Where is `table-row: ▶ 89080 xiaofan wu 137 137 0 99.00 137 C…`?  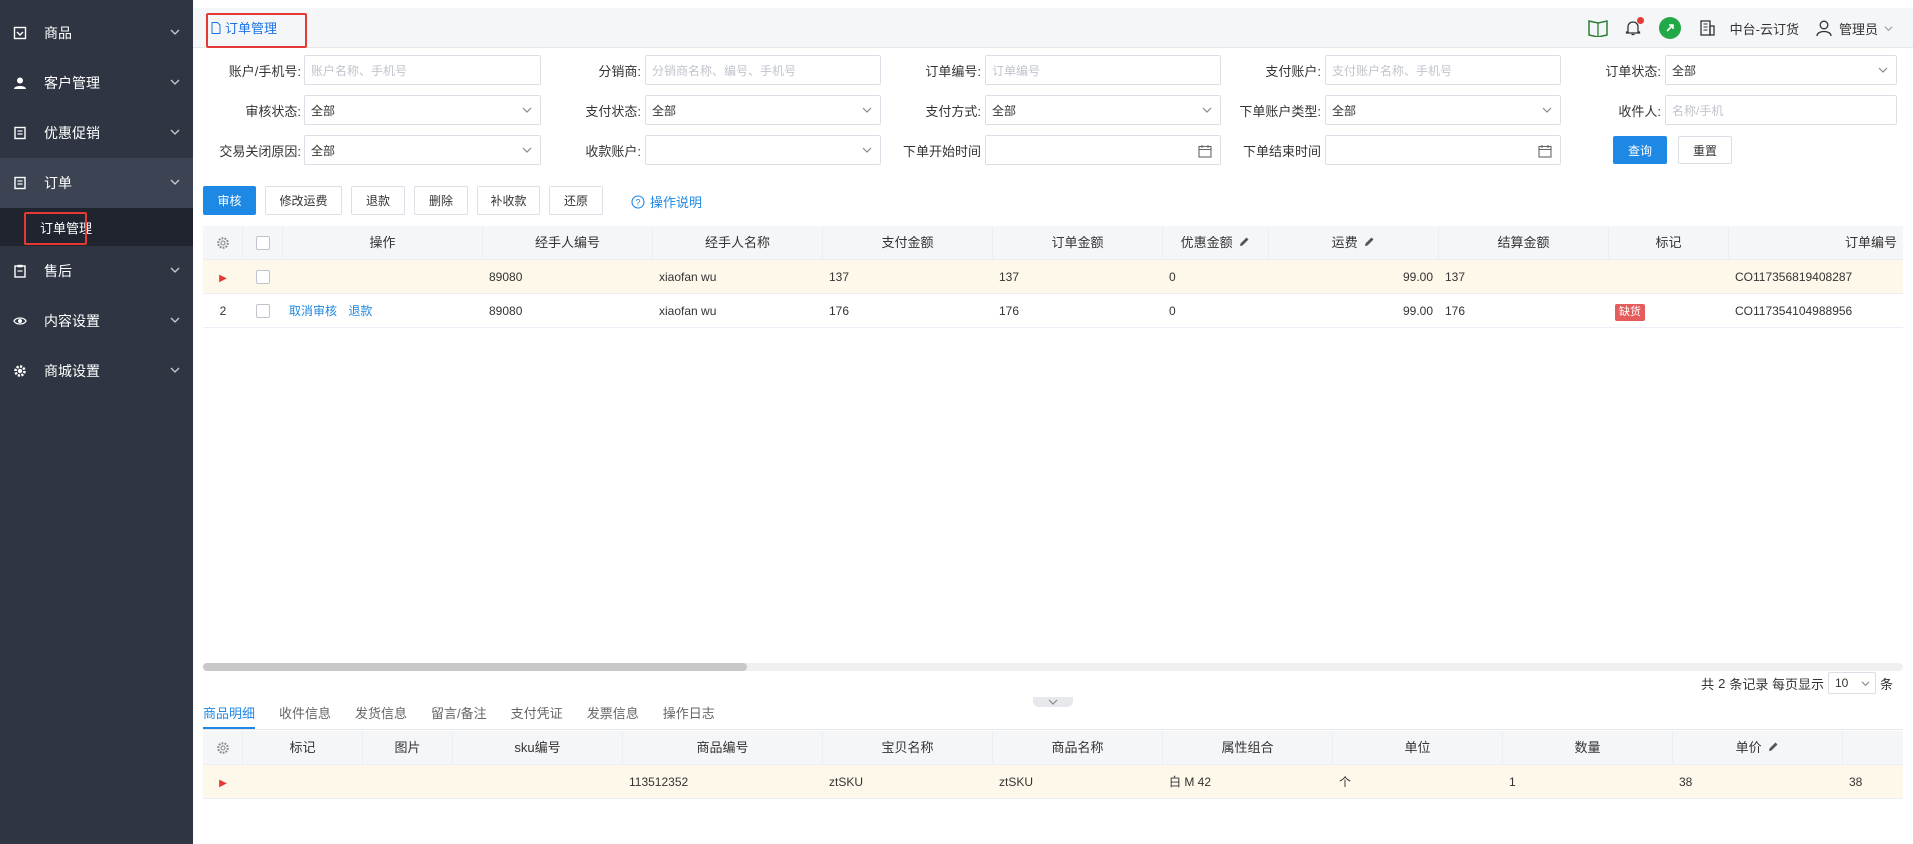 table-row: ▶ 89080 xiaofan wu 137 137 0 99.00 137 C… is located at coordinates (1053, 277).